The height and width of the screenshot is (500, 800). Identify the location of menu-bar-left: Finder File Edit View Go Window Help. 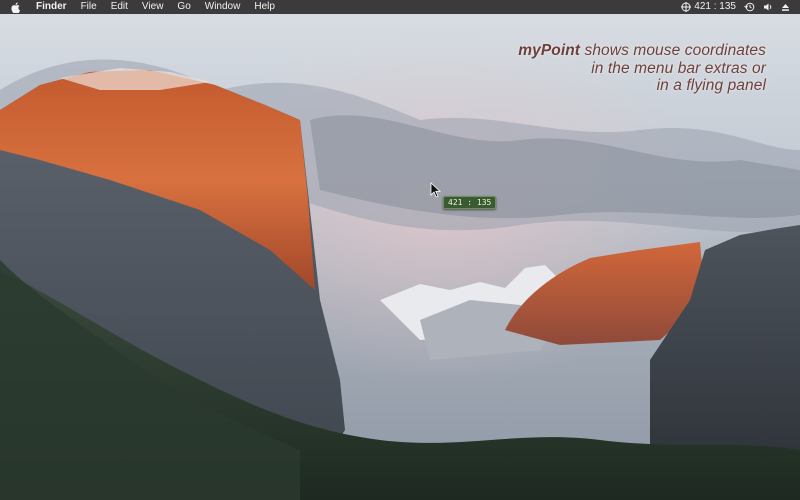
(141, 7).